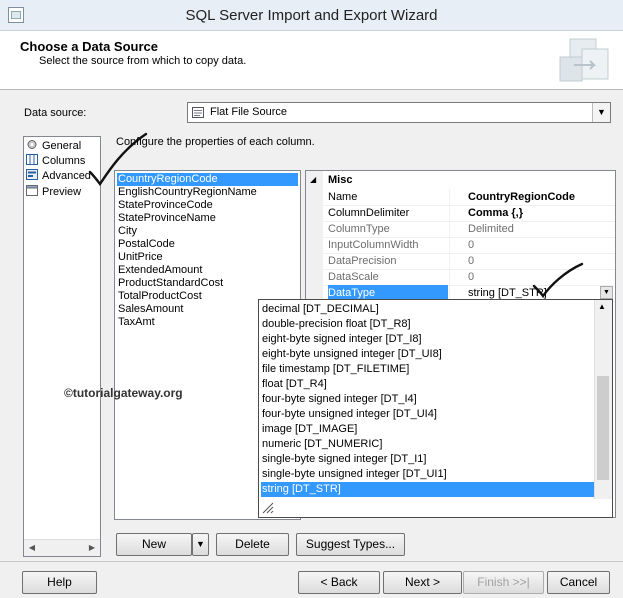 Image resolution: width=623 pixels, height=598 pixels. Describe the element at coordinates (62, 547) in the screenshot. I see `sidebar-scrollbar: ◀ ▶` at that location.